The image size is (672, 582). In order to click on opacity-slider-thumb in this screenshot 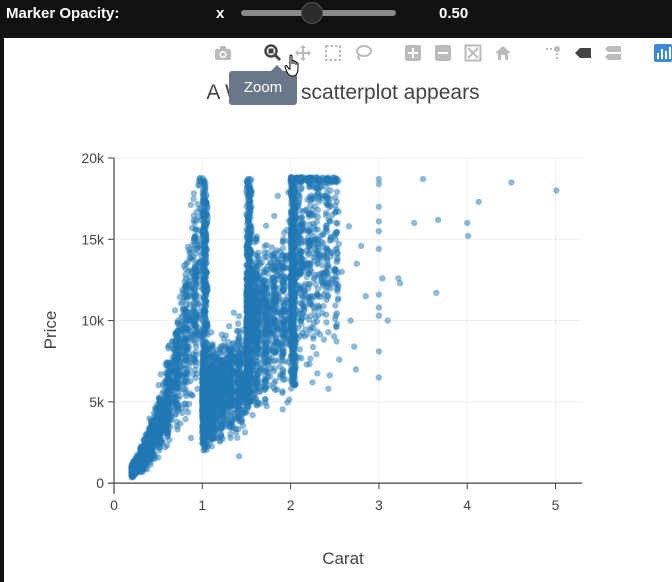, I will do `click(312, 13)`.